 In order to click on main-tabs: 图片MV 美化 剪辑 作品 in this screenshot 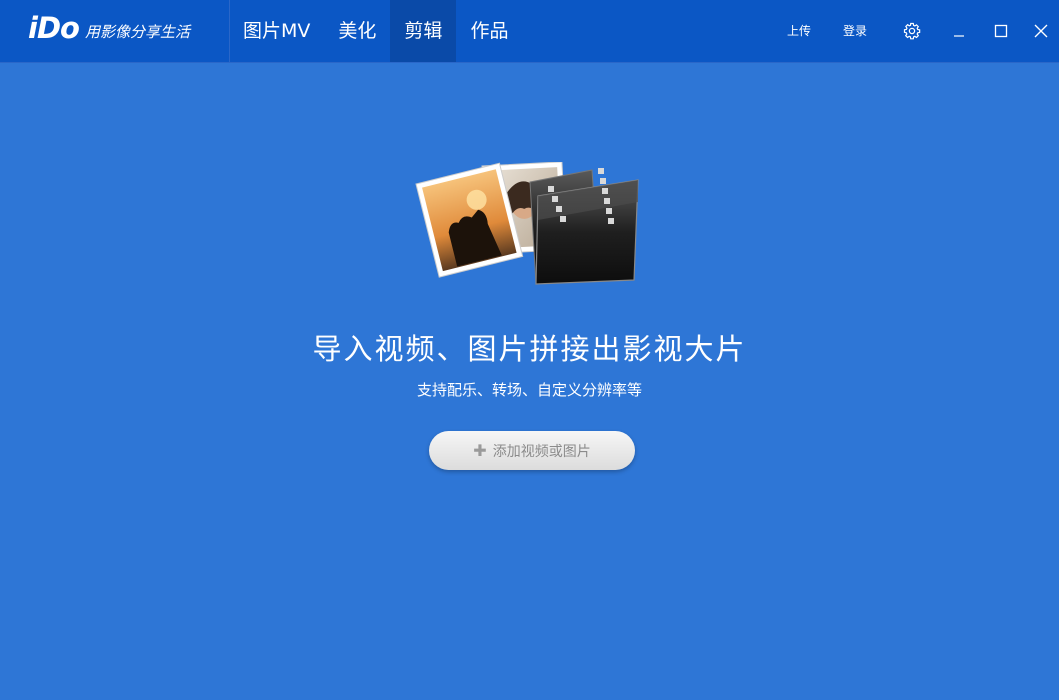, I will do `click(376, 31)`.